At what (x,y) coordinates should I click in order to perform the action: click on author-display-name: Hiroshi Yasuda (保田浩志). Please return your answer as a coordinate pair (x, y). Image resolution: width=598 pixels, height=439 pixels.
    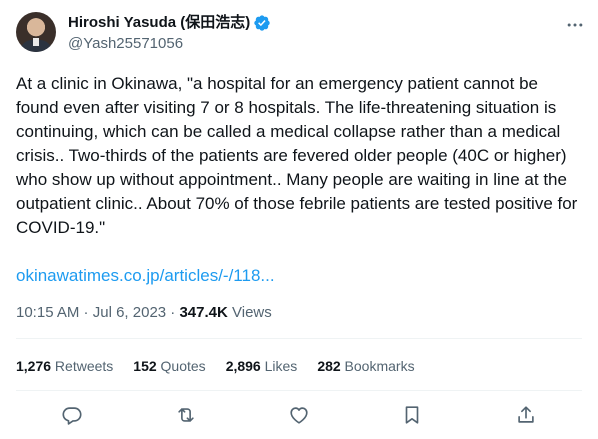
    Looking at the image, I should click on (159, 23).